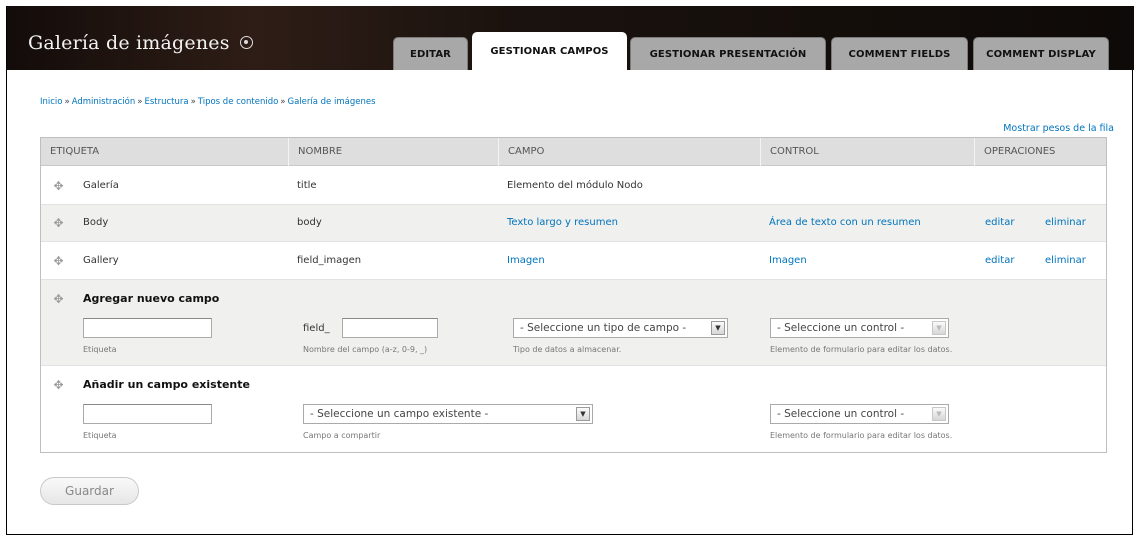 The image size is (1140, 538). I want to click on existing-field-label-desc: Etiqueta, so click(100, 435).